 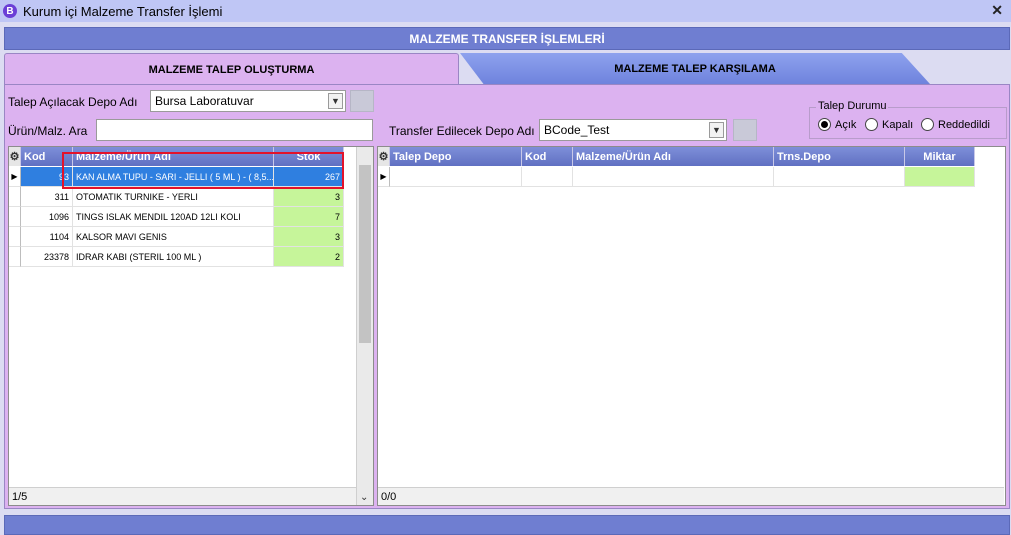 I want to click on talep-depo-value: Bursa Laboratuvar, so click(x=204, y=101).